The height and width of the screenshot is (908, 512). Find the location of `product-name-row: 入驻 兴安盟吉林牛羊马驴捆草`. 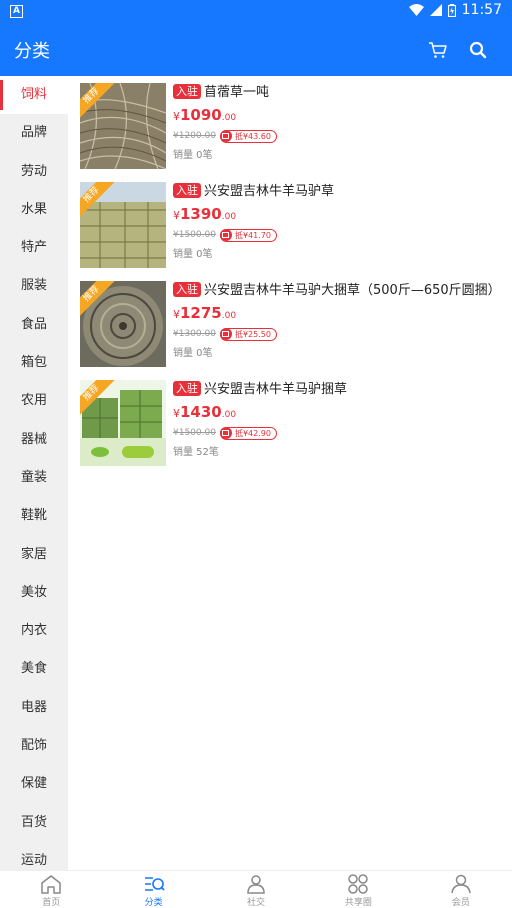

product-name-row: 入驻 兴安盟吉林牛羊马驴捆草 is located at coordinates (341, 390).